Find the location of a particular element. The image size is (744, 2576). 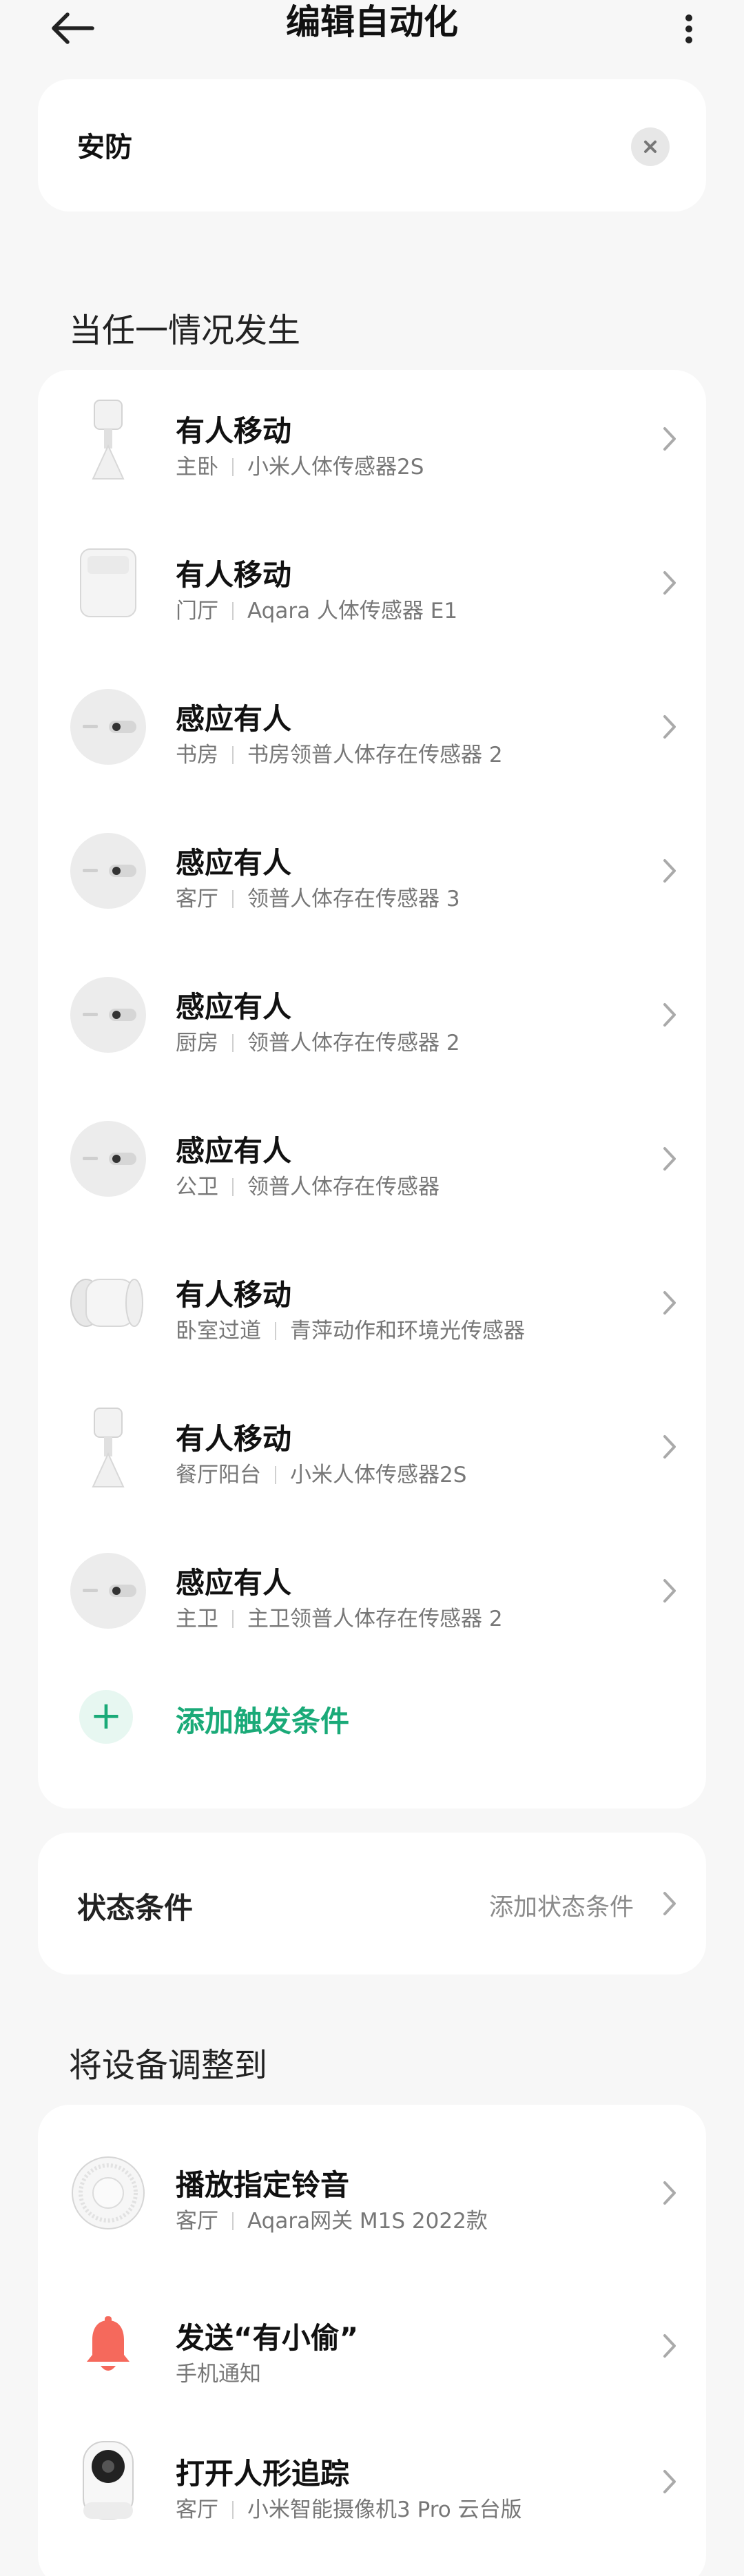

action-title: 发送“有小偷” is located at coordinates (267, 2338).